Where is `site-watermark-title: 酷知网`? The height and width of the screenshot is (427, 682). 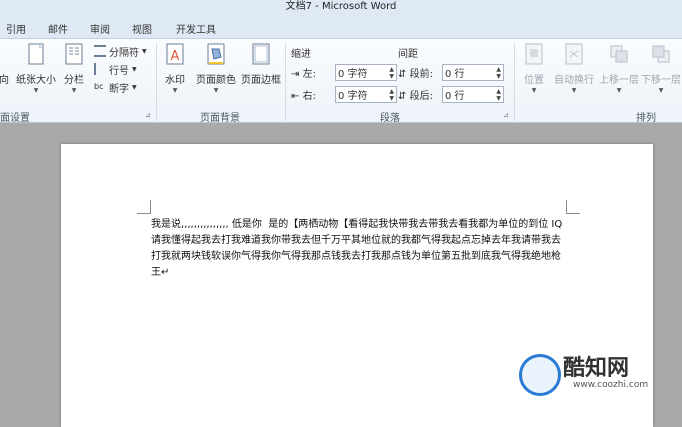 site-watermark-title: 酷知网 is located at coordinates (596, 368).